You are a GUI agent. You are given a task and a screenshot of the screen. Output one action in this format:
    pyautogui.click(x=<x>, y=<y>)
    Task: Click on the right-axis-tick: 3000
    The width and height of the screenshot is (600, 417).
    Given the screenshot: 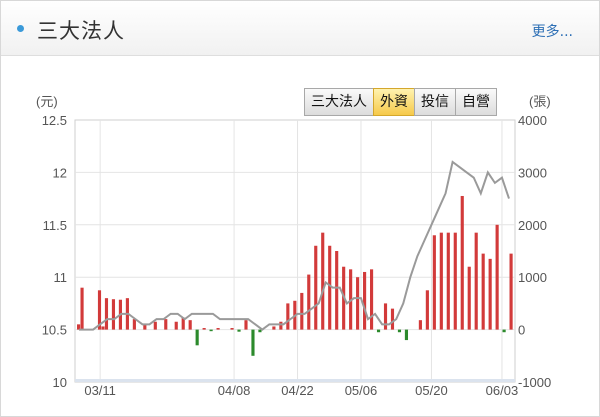 What is the action you would take?
    pyautogui.click(x=532, y=172)
    